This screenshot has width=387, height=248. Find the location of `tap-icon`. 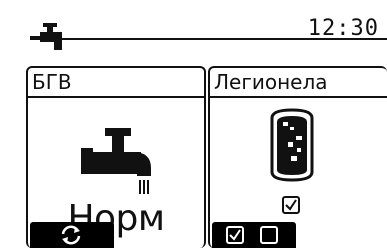

tap-icon is located at coordinates (46, 36).